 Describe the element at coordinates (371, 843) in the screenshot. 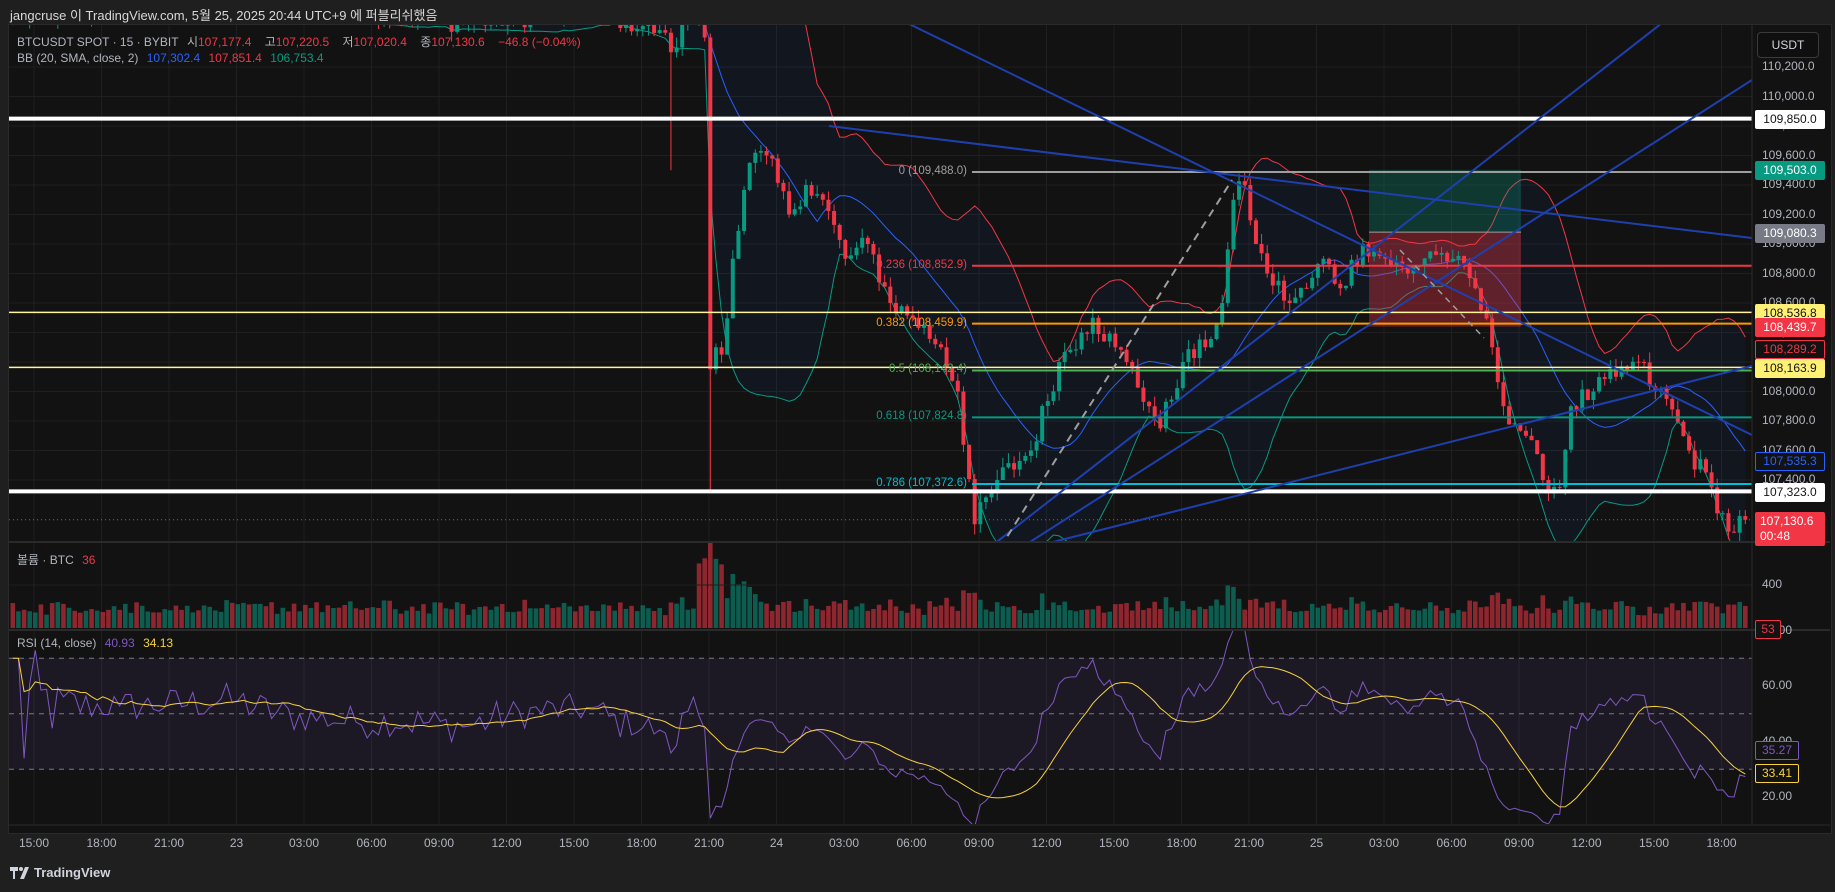

I see `time-axis-label: 06:00` at that location.